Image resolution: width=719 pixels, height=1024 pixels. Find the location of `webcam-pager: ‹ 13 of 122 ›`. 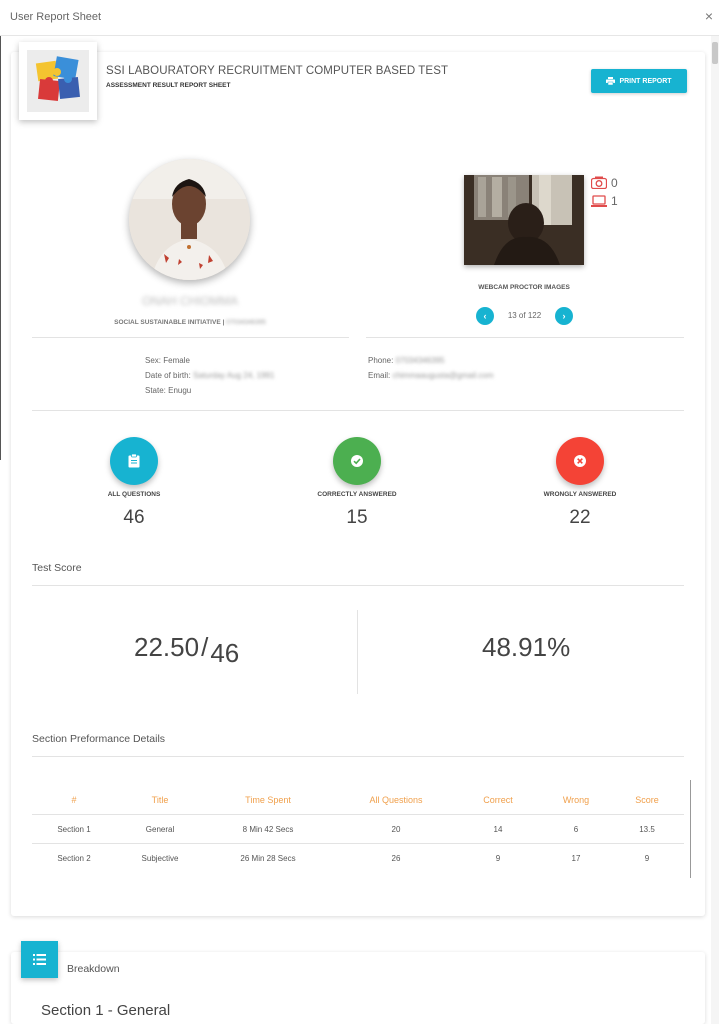

webcam-pager: ‹ 13 of 122 › is located at coordinates (524, 316).